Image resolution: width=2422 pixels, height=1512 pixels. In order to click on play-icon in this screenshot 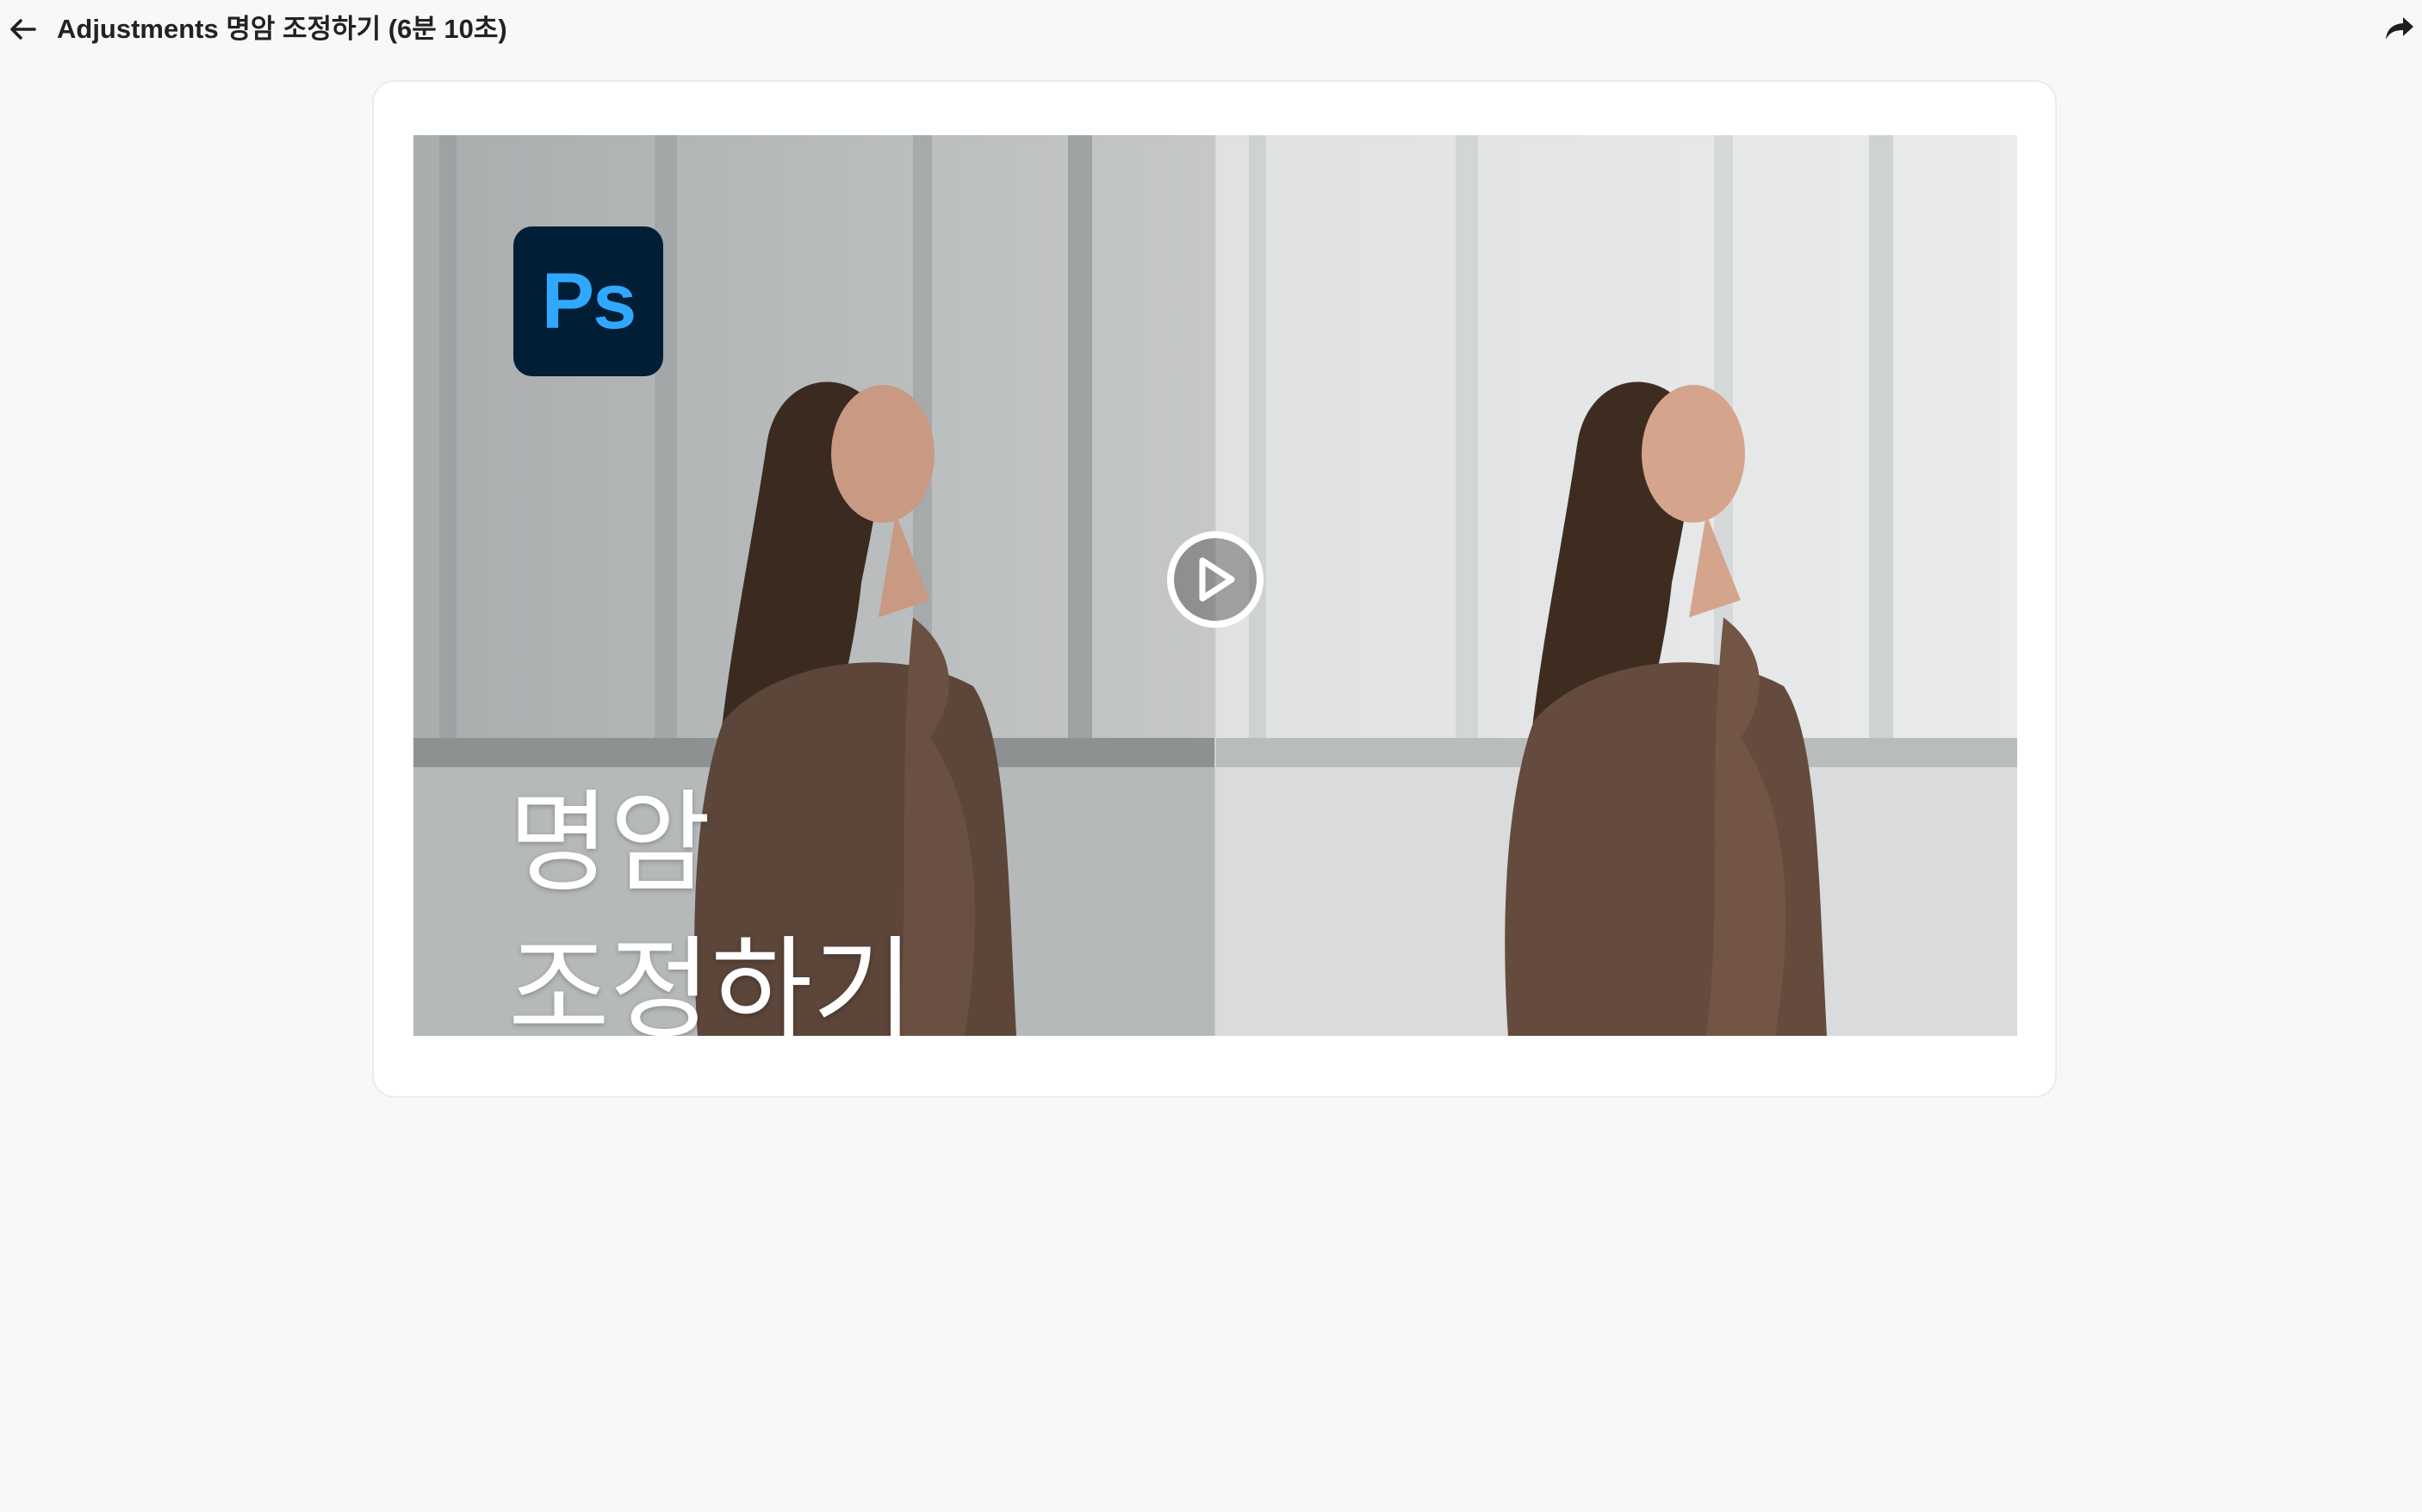, I will do `click(1217, 579)`.